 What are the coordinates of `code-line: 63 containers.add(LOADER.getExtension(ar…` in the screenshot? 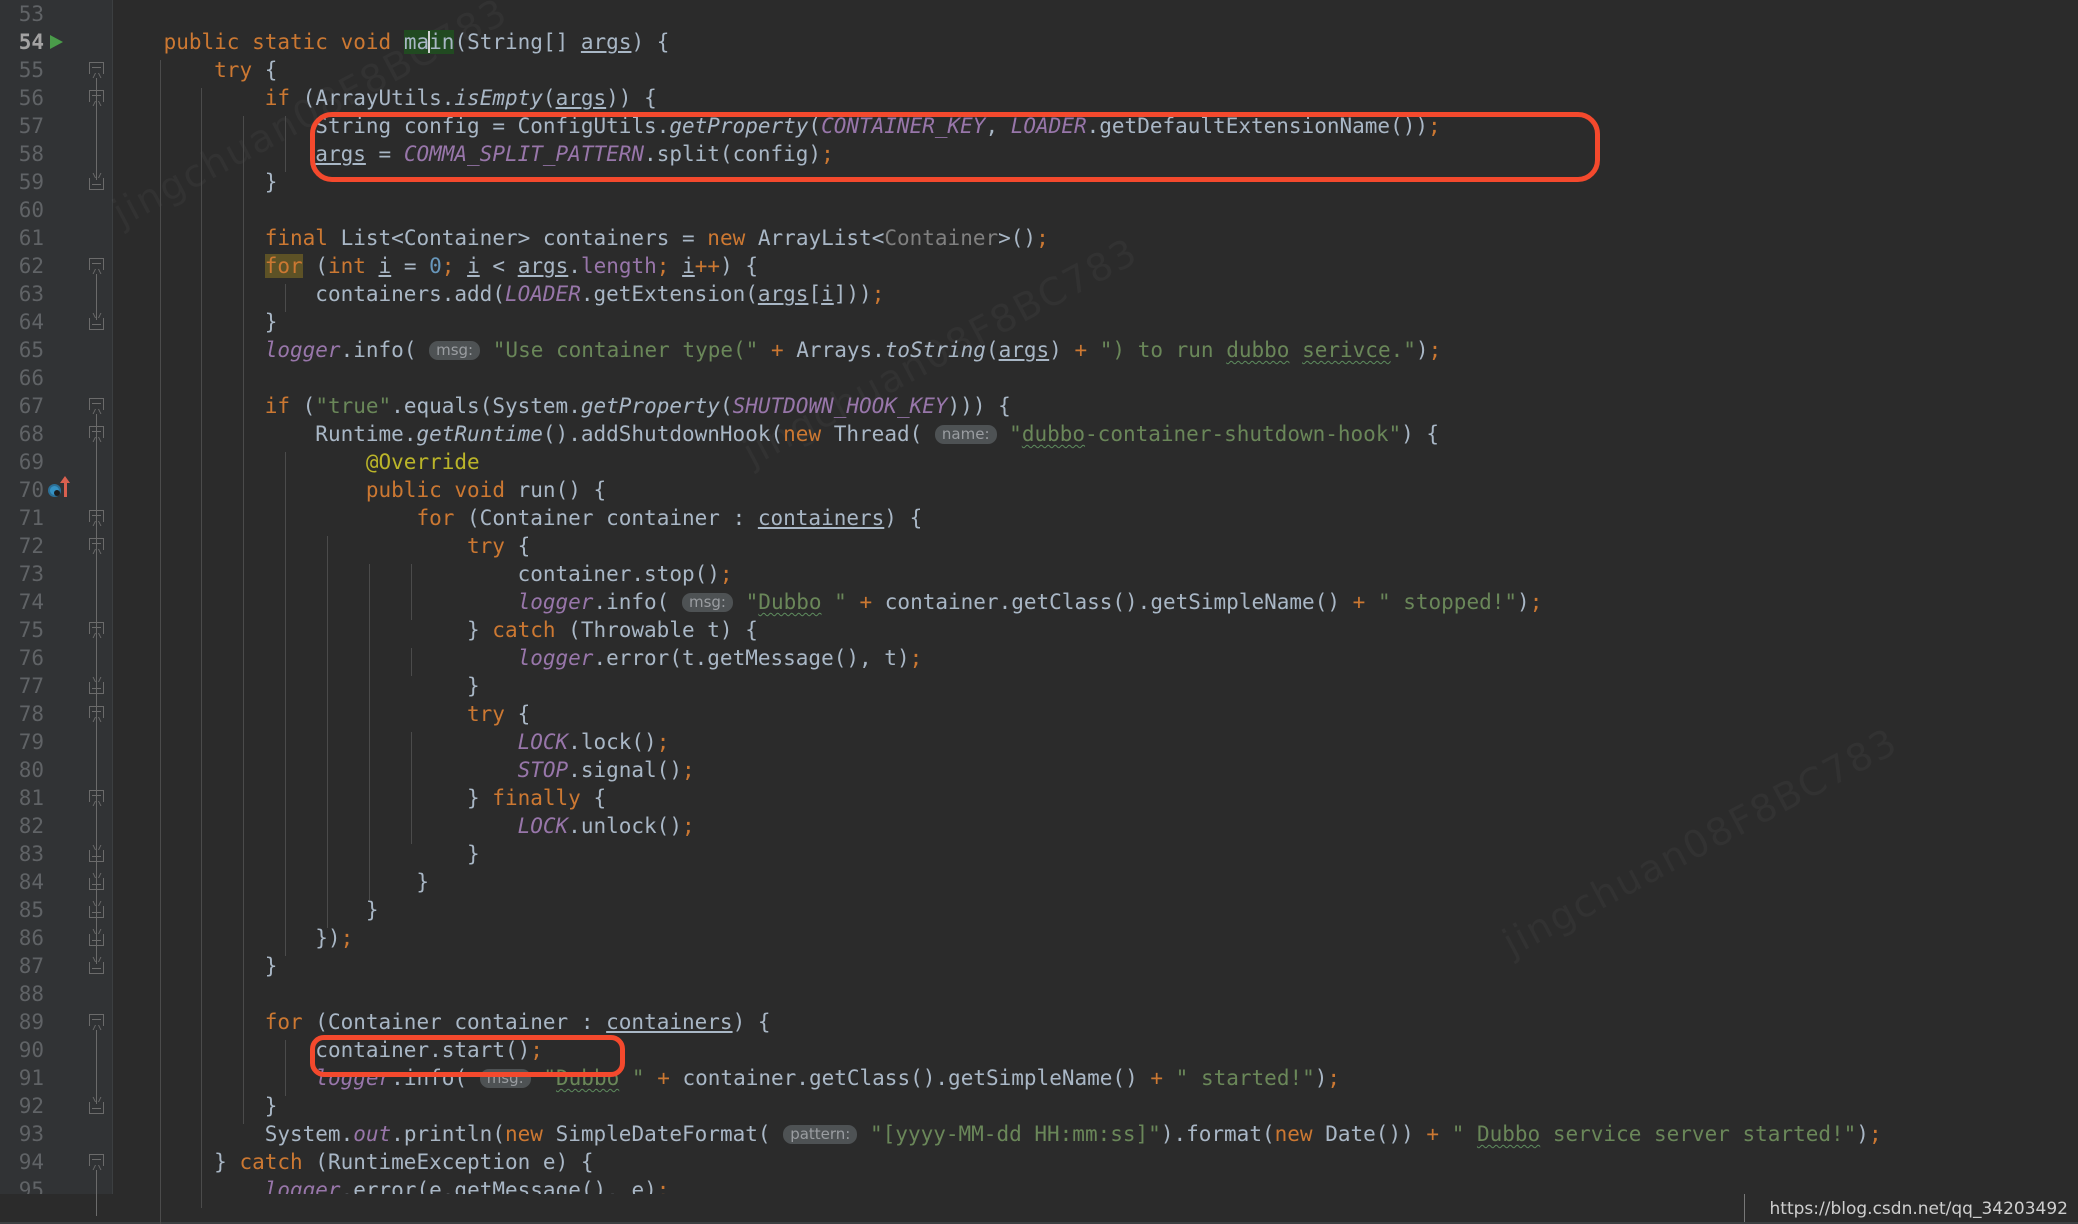 It's located at (1039, 294).